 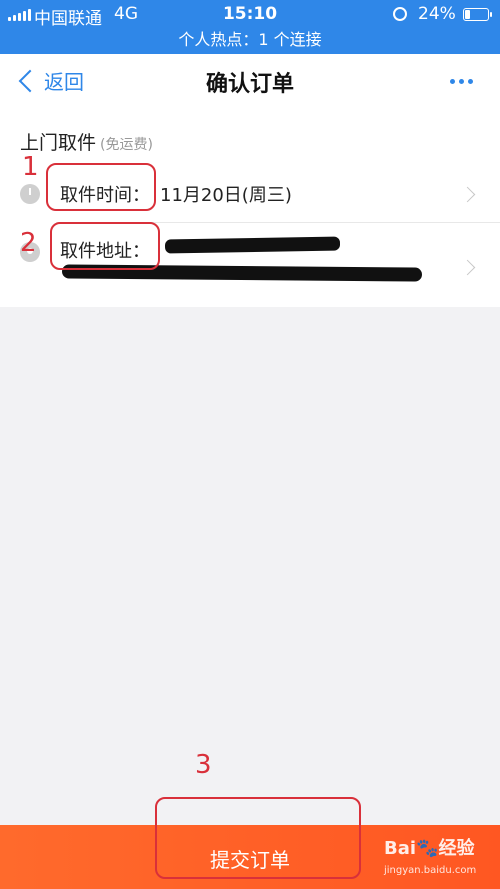 I want to click on more-button, so click(x=461, y=81).